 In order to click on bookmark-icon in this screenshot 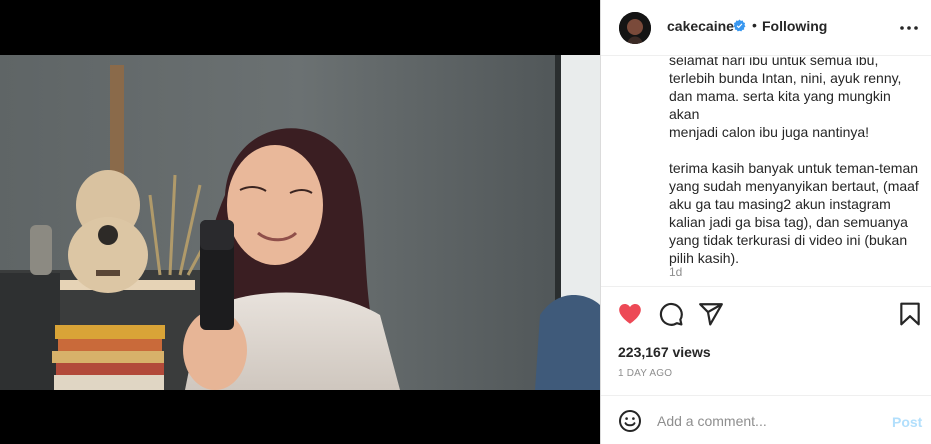, I will do `click(910, 314)`.